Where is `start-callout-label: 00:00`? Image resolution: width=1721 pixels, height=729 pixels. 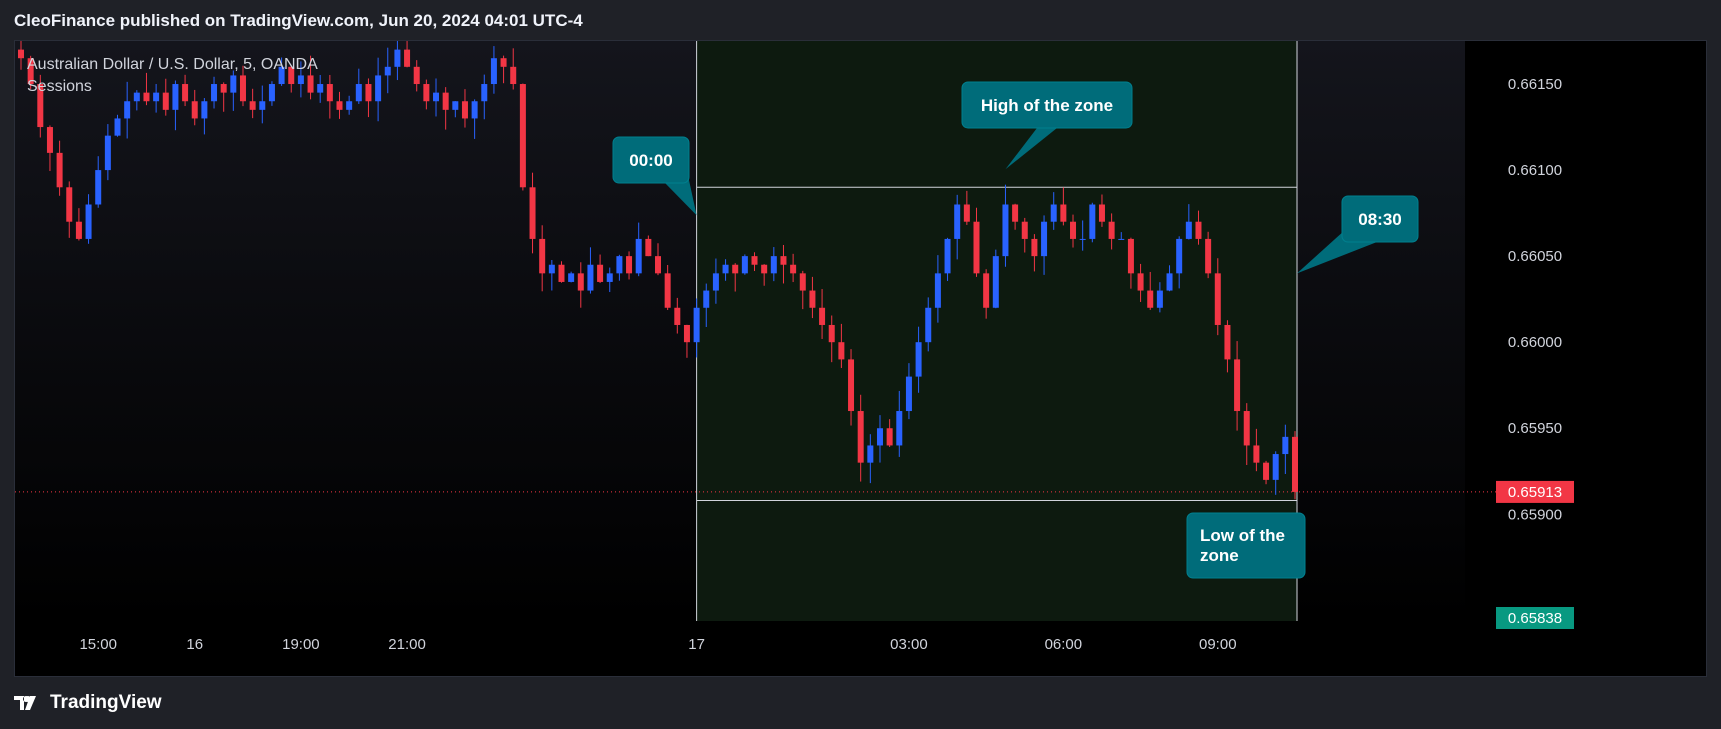 start-callout-label: 00:00 is located at coordinates (650, 160).